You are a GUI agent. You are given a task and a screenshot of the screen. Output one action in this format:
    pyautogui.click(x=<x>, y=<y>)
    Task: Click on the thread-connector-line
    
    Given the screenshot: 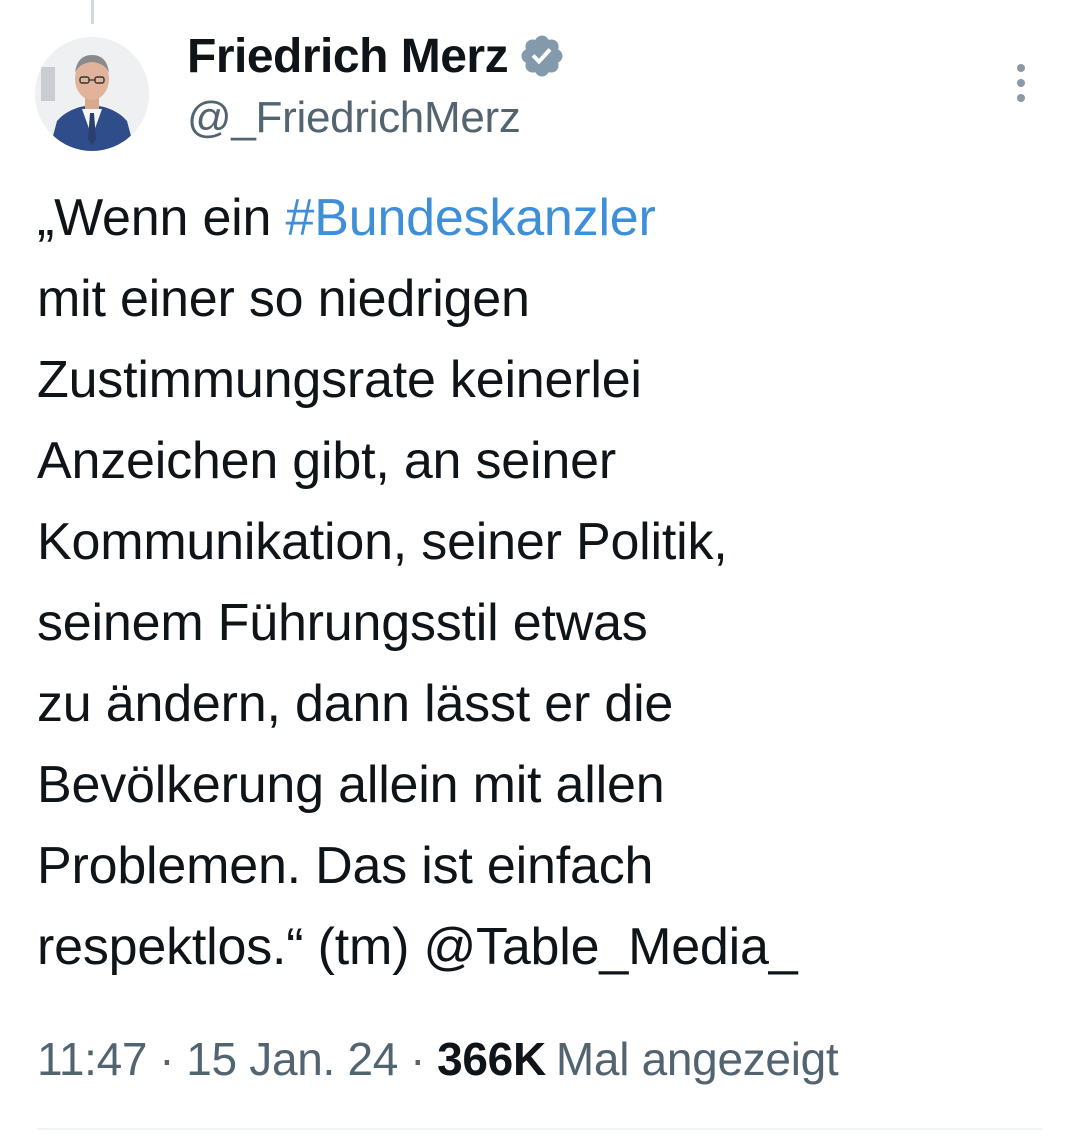 What is the action you would take?
    pyautogui.click(x=92, y=12)
    